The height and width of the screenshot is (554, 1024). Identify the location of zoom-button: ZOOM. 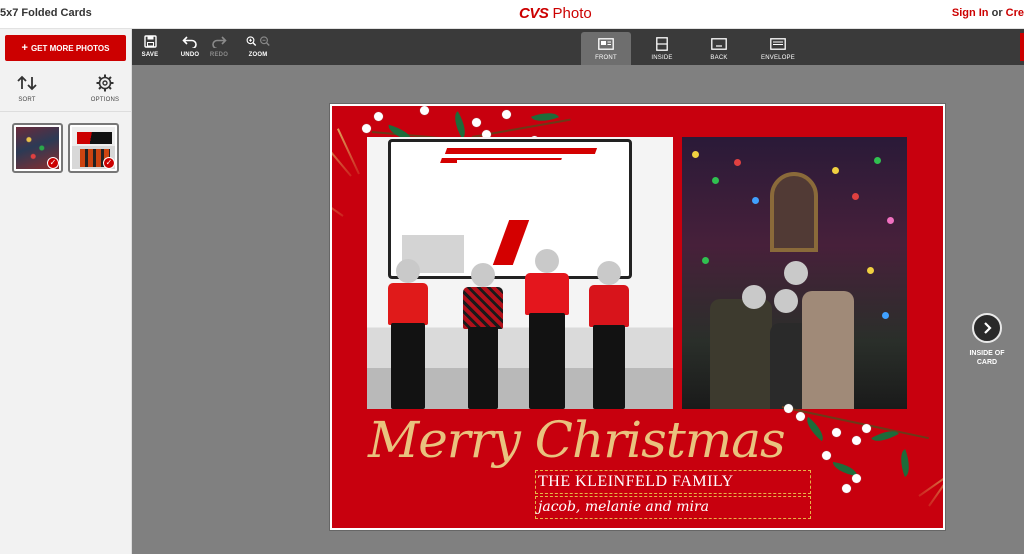
(258, 47).